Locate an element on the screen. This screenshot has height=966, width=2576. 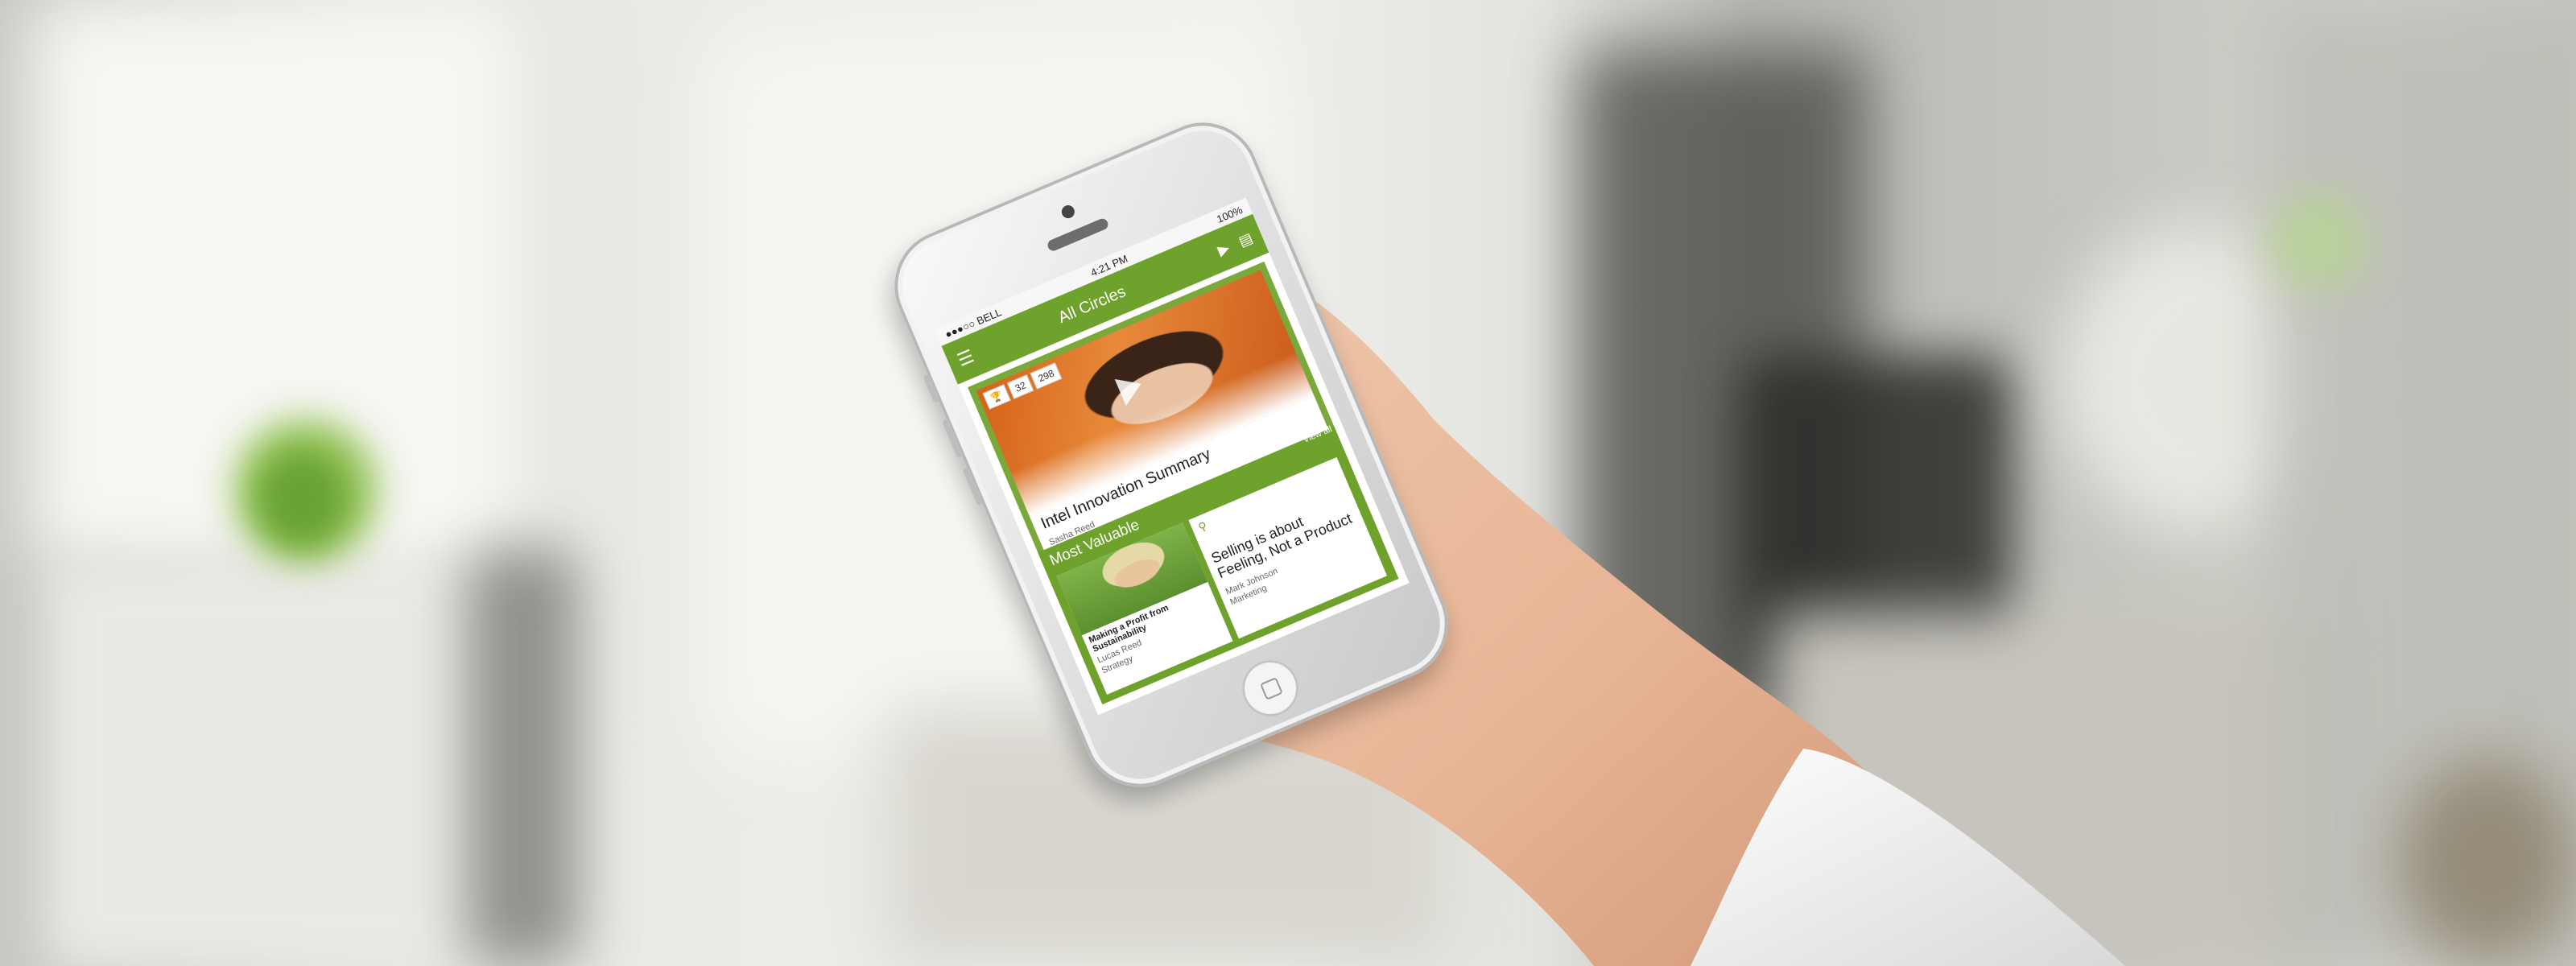
background-plant-core is located at coordinates (302, 499).